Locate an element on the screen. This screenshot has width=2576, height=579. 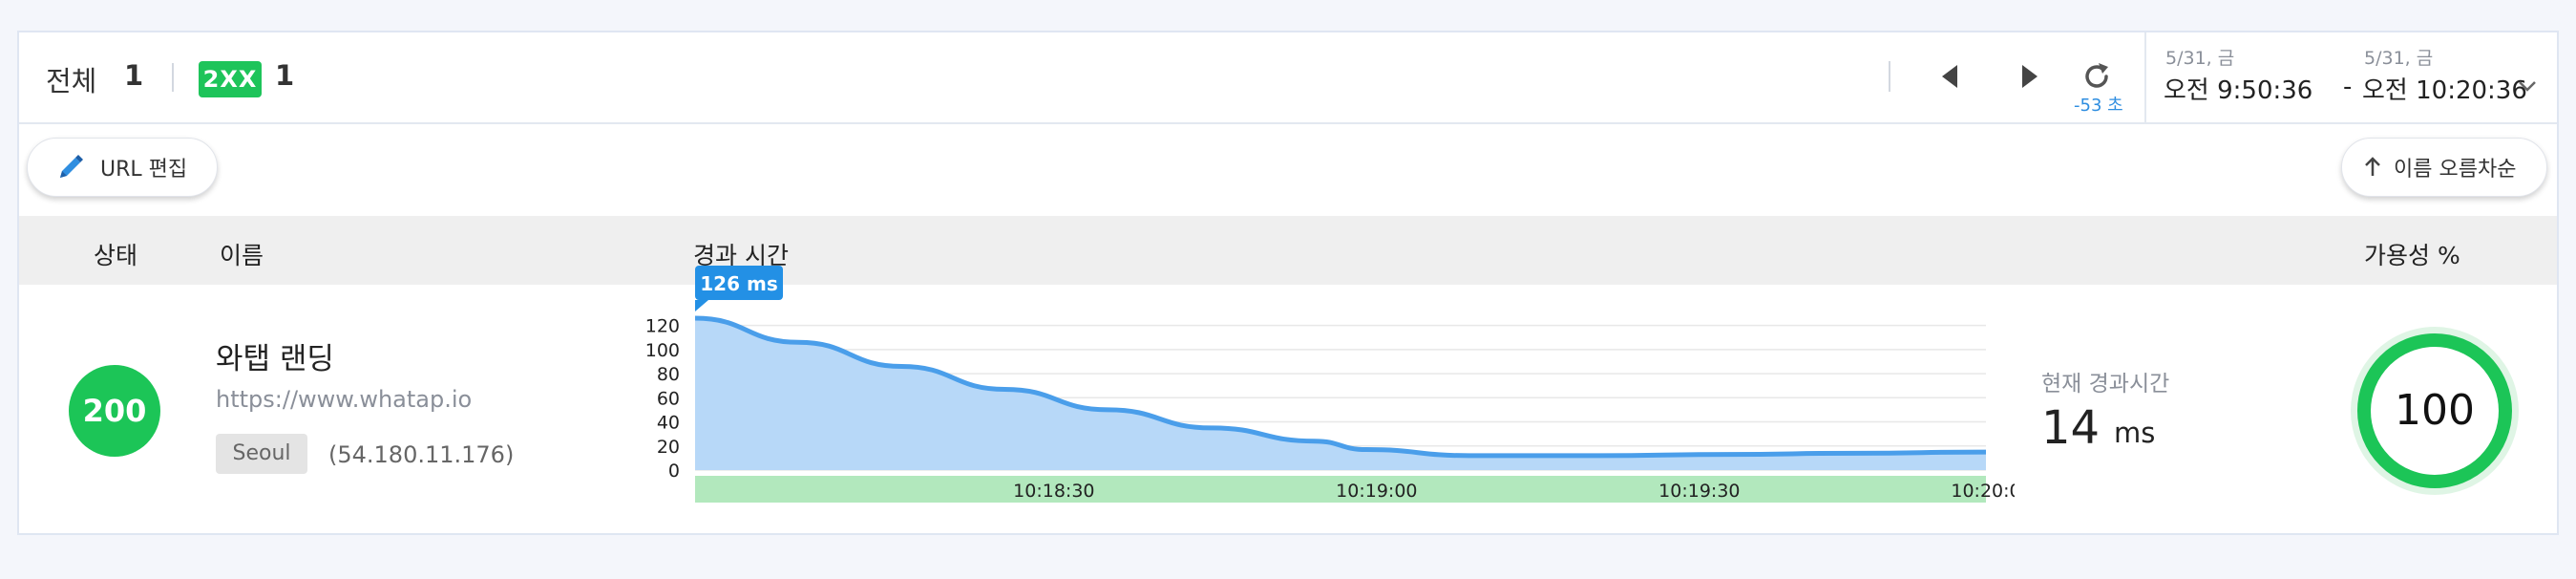
current-elapsed-value: 14 is located at coordinates (2071, 428).